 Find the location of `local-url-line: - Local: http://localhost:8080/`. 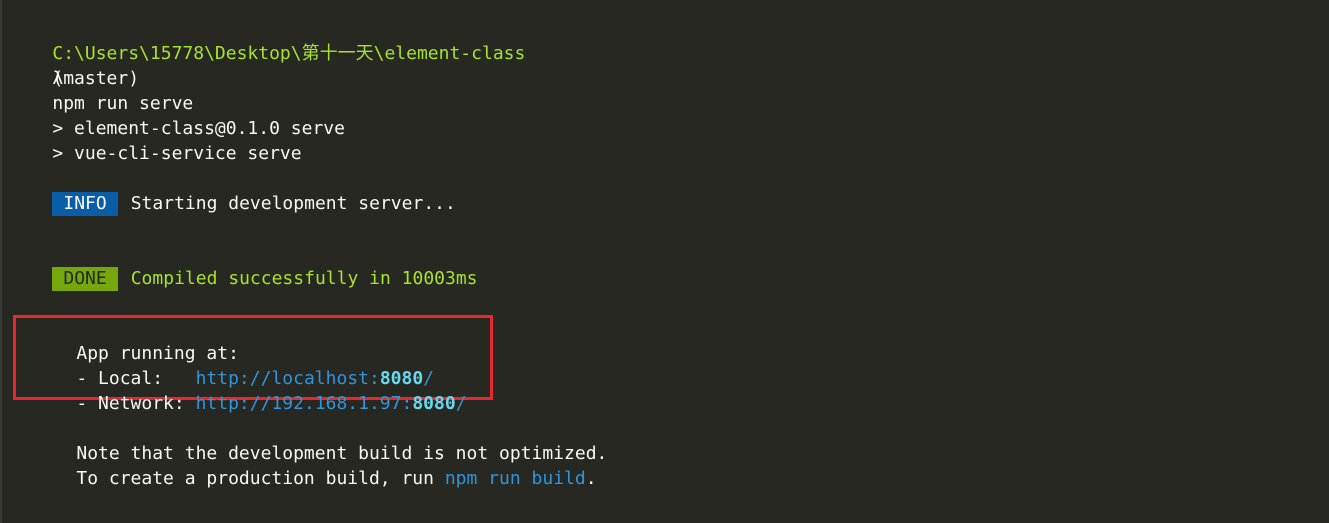

local-url-line: - Local: http://localhost:8080/ is located at coordinates (233, 365).